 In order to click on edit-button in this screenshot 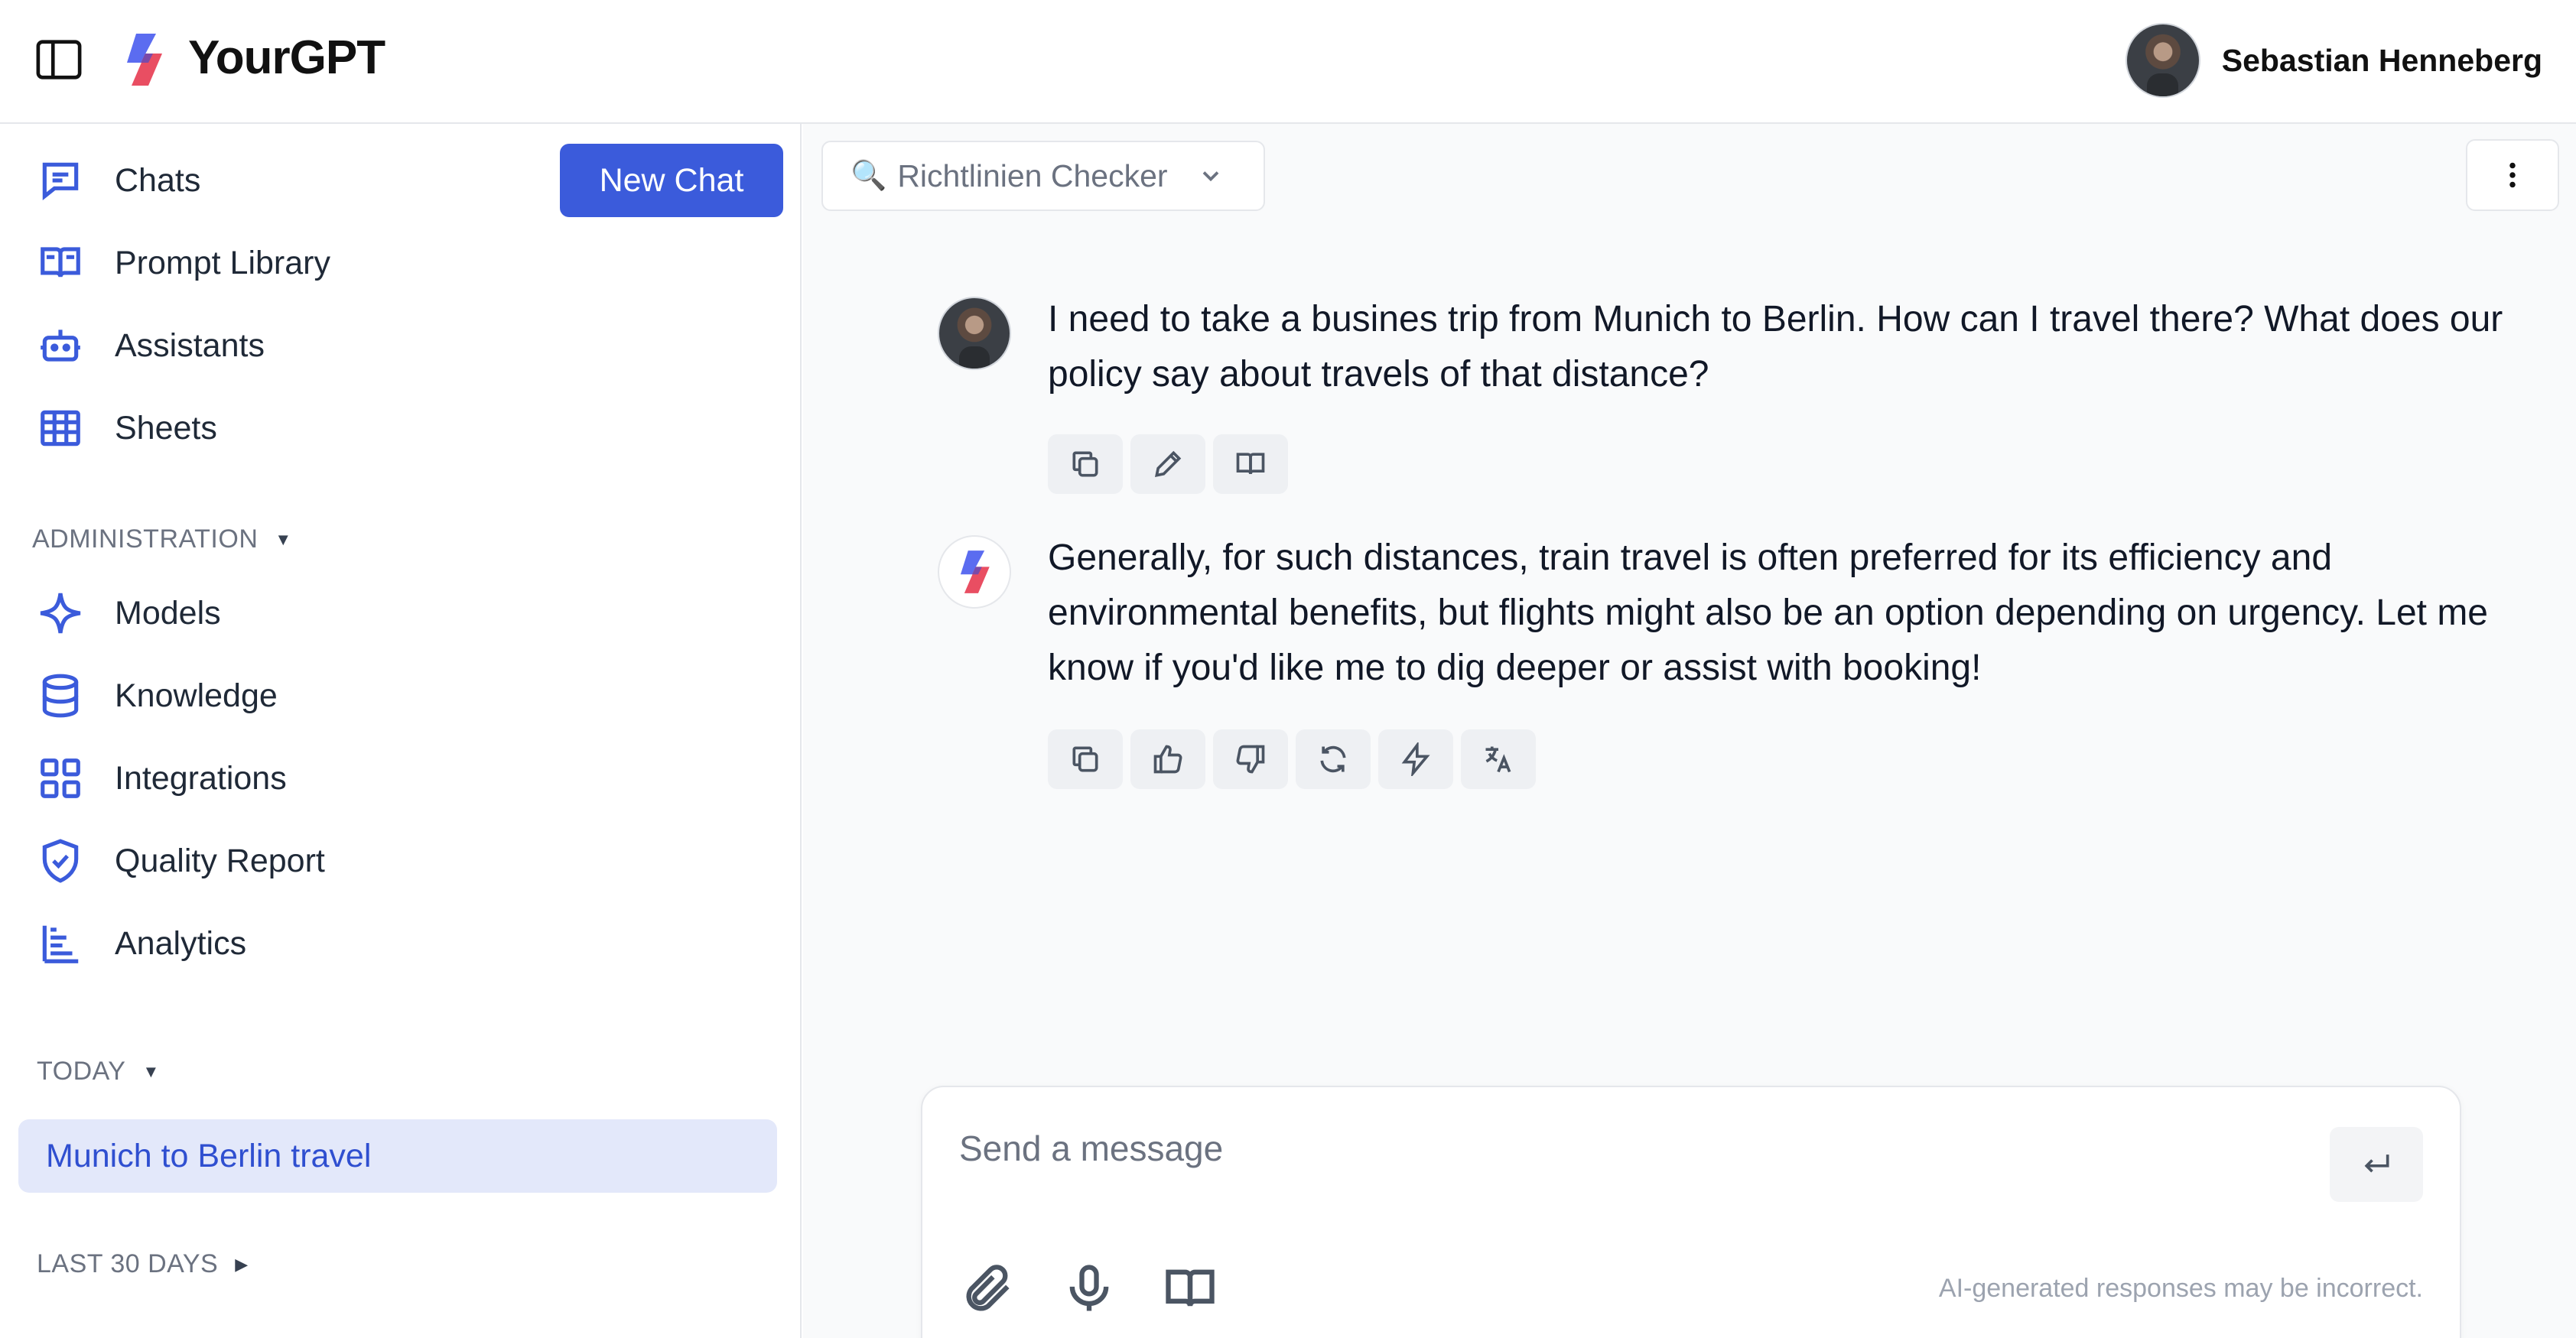, I will do `click(1167, 464)`.